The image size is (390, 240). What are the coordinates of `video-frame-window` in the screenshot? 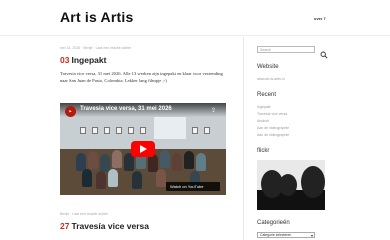 It's located at (170, 128).